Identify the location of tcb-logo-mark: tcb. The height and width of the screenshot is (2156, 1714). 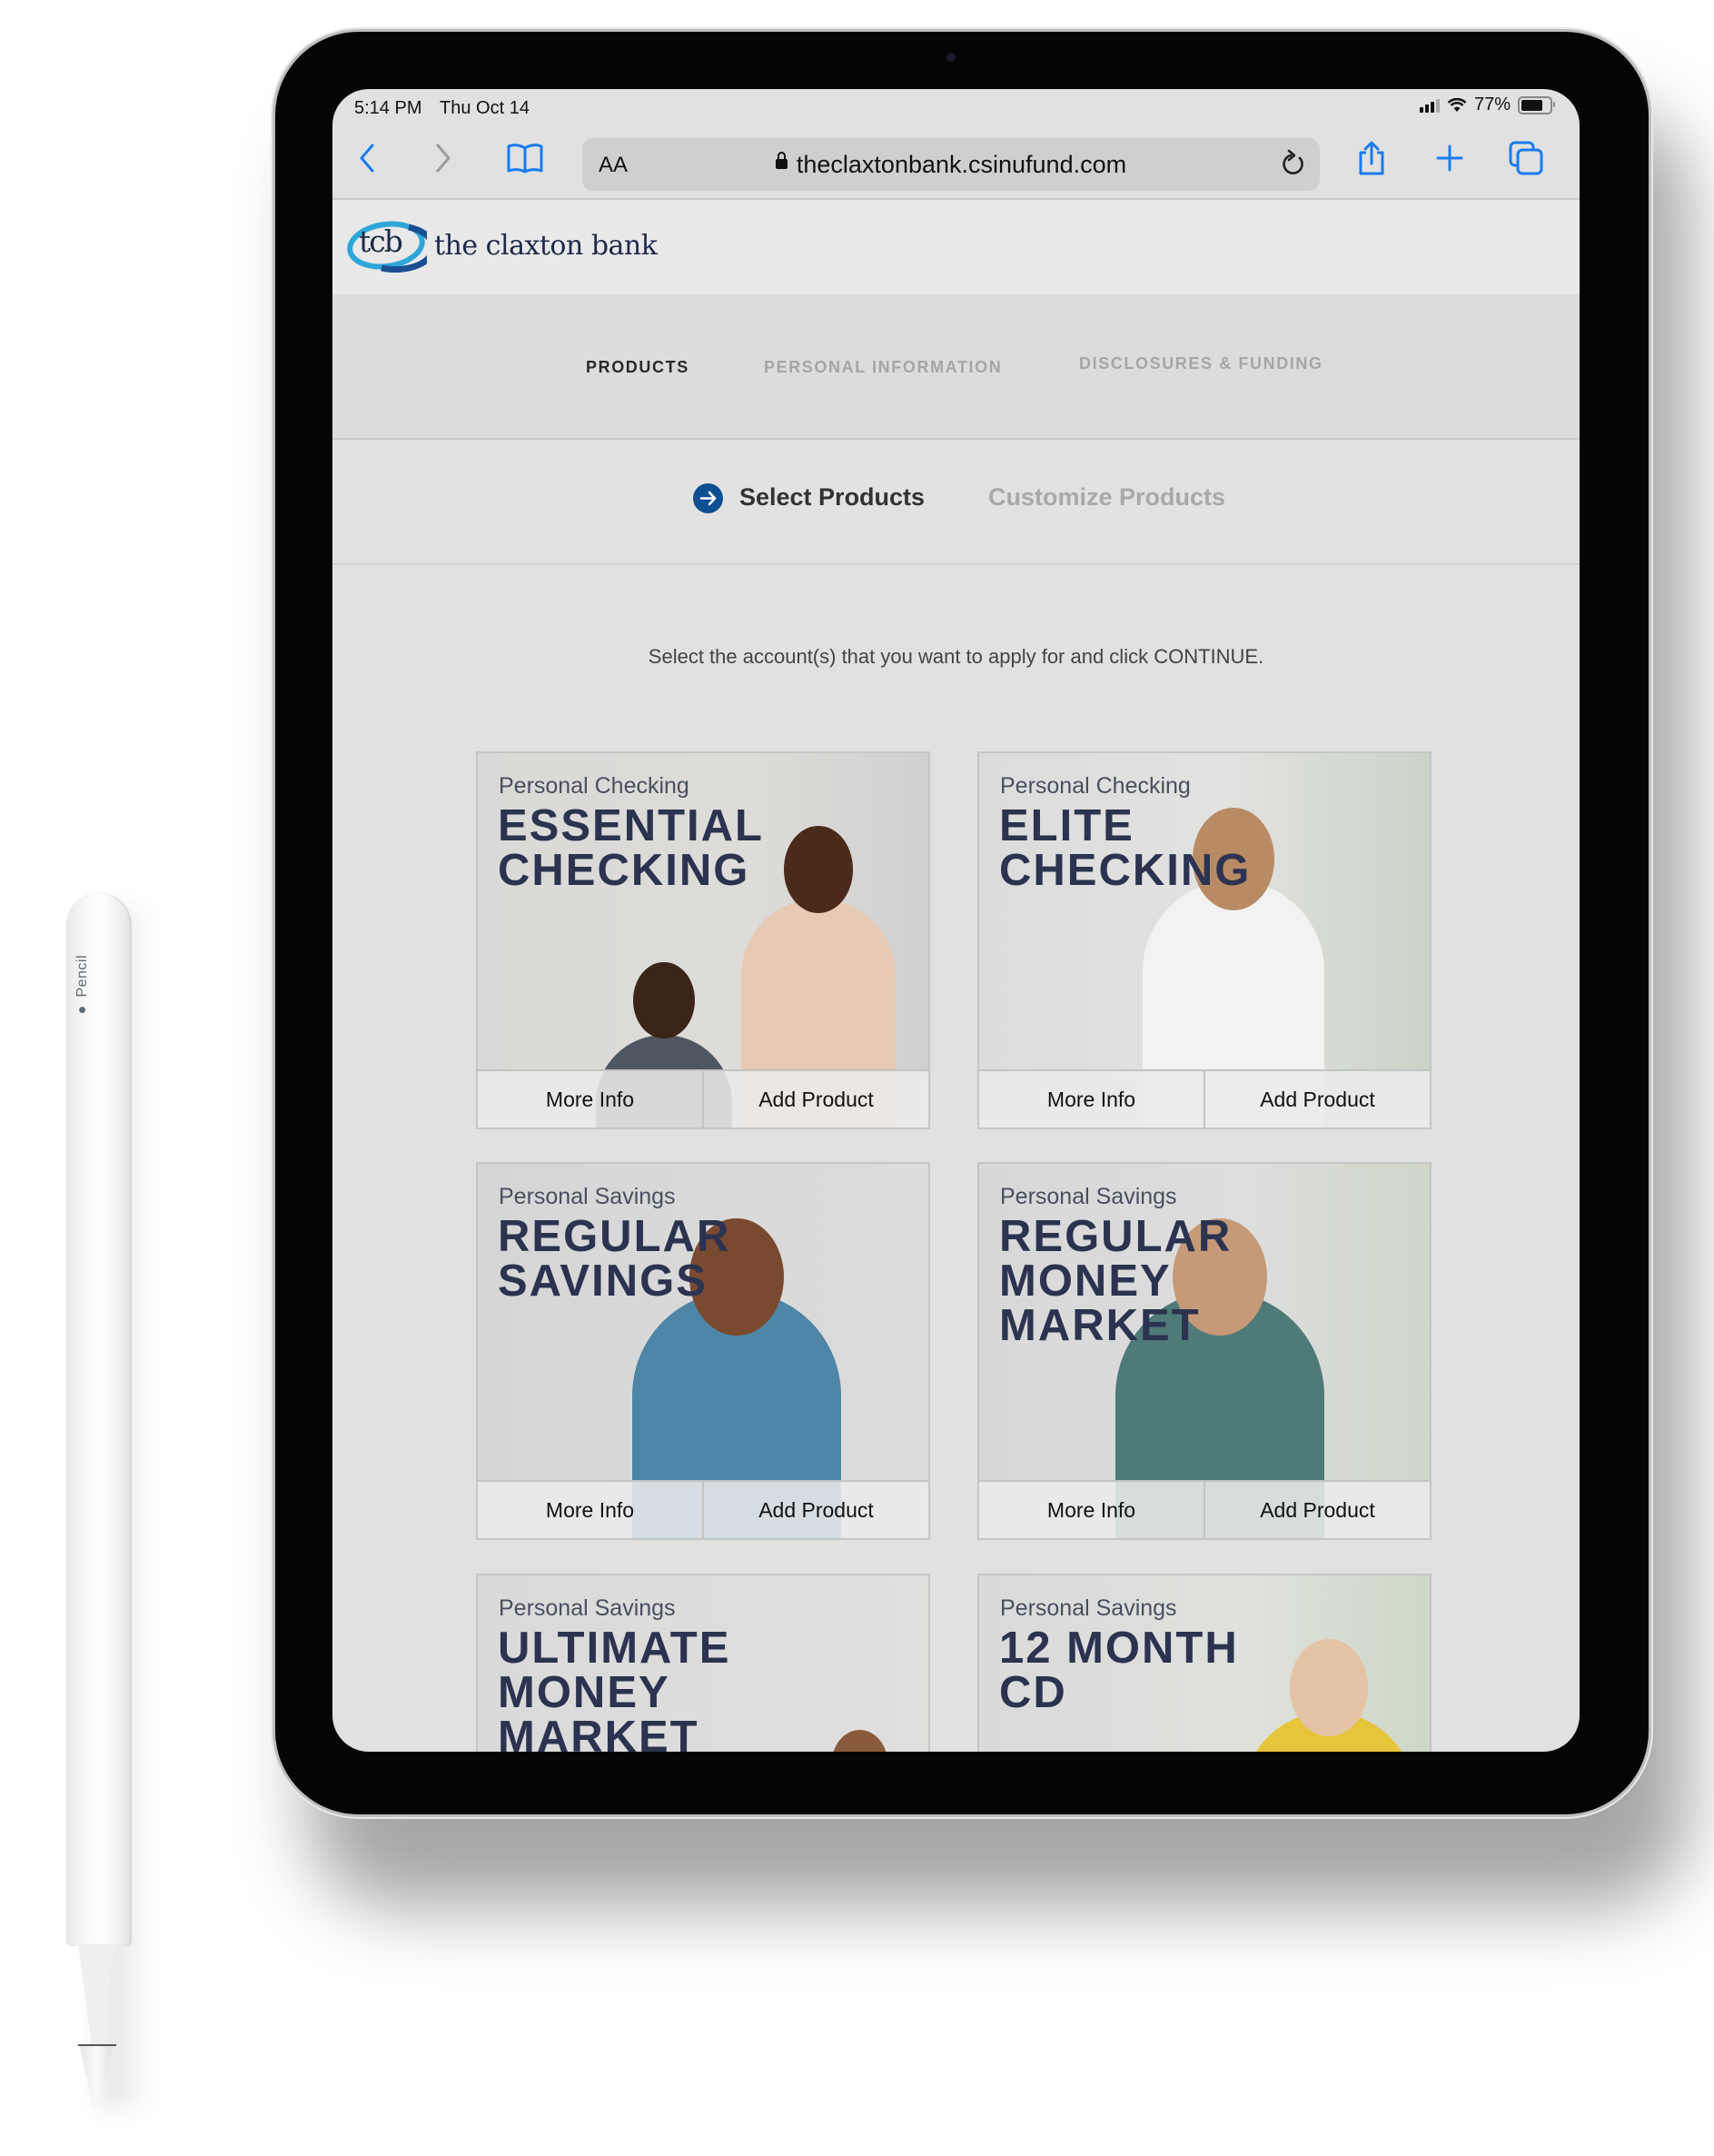
(386, 245).